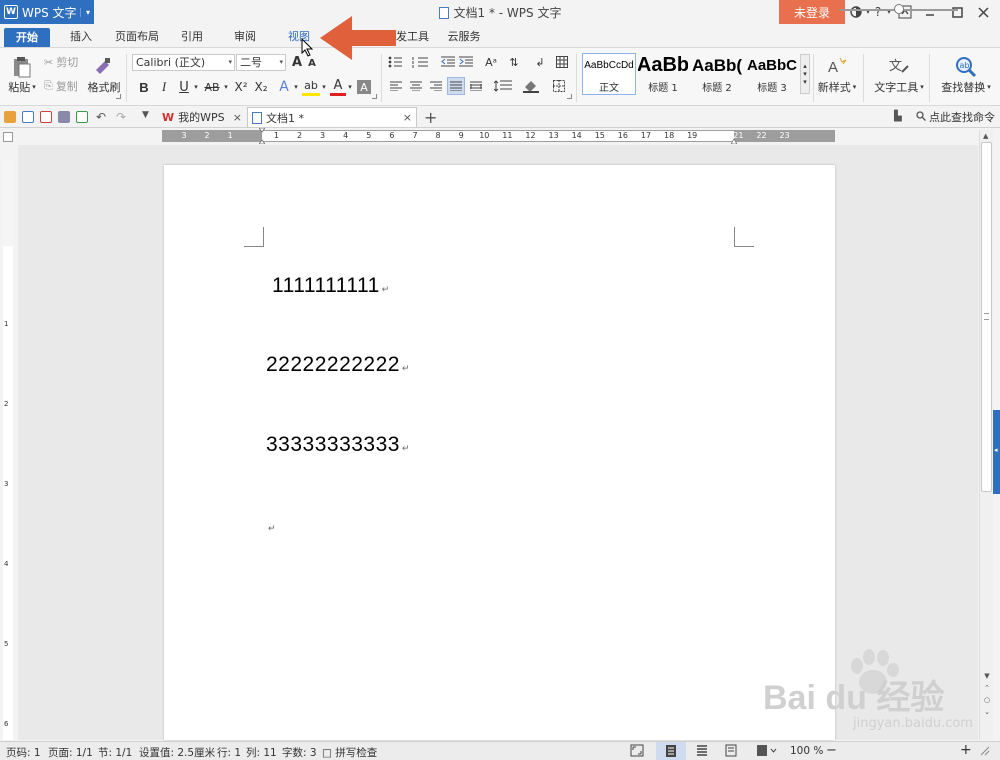 The image size is (1000, 760). What do you see at coordinates (805, 74) in the screenshot?
I see `styles-scroll: ▴ ▾ ▾` at bounding box center [805, 74].